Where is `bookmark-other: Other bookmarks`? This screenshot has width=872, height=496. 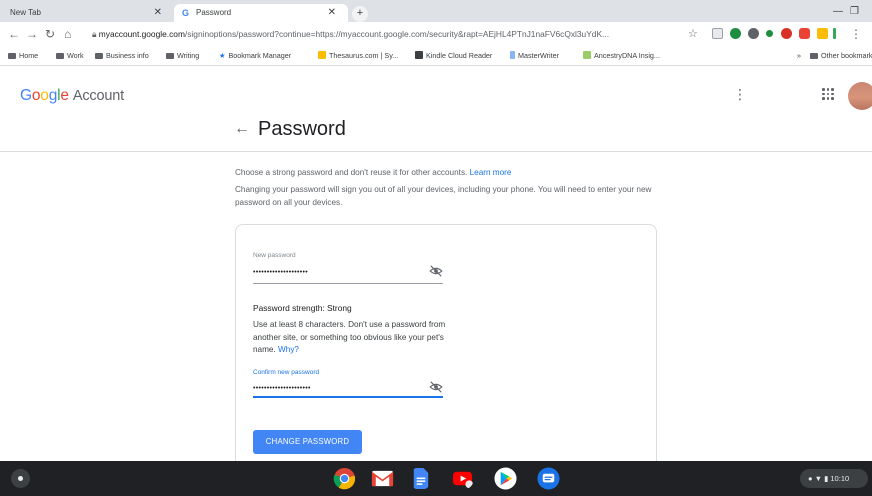 bookmark-other: Other bookmarks is located at coordinates (841, 56).